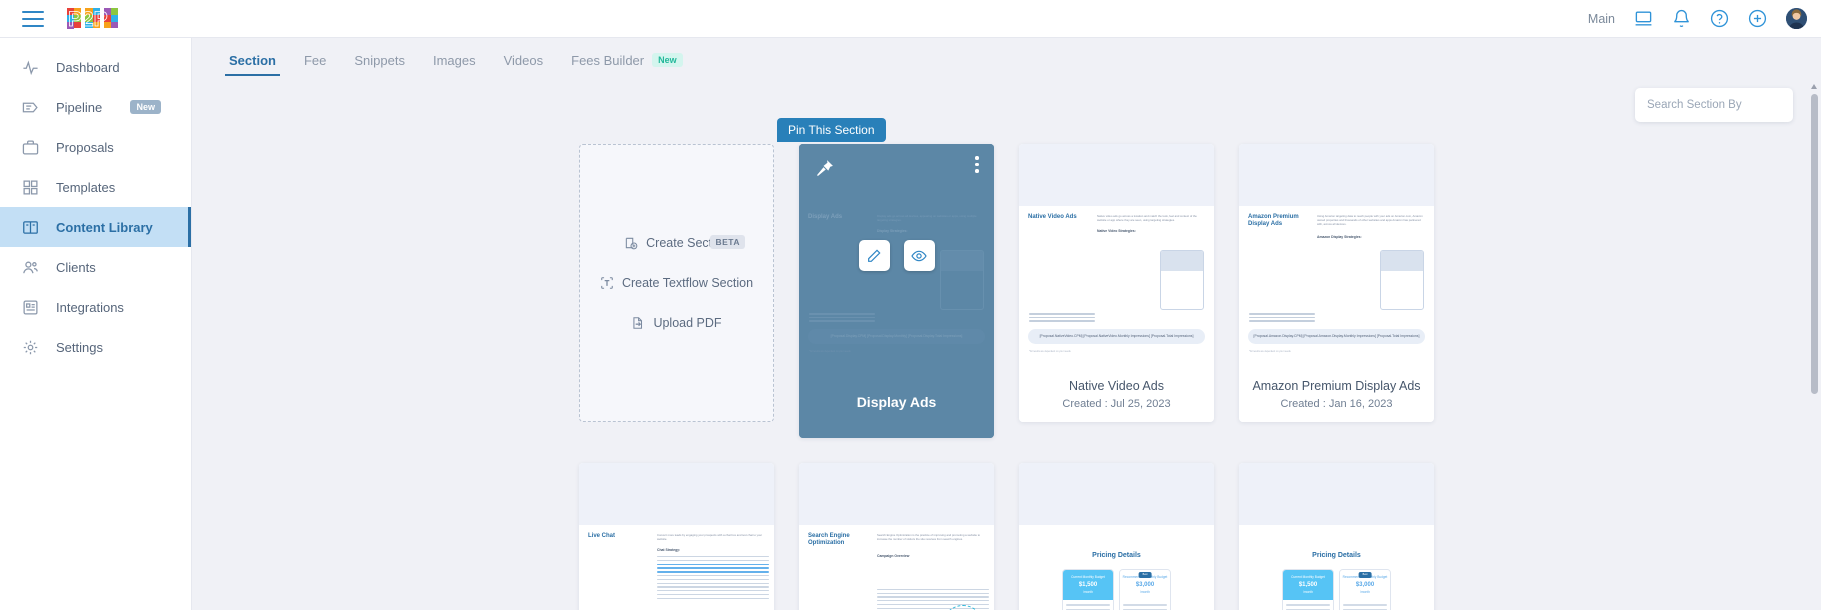 This screenshot has height=610, width=1821. I want to click on sidebar-item-integrations: Integrations, so click(95, 307).